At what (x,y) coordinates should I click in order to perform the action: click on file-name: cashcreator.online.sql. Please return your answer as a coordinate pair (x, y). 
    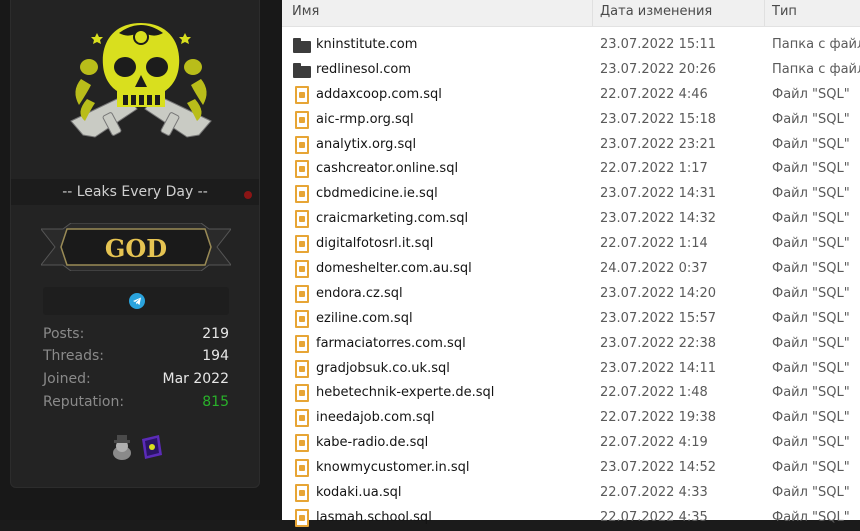
    Looking at the image, I should click on (387, 169).